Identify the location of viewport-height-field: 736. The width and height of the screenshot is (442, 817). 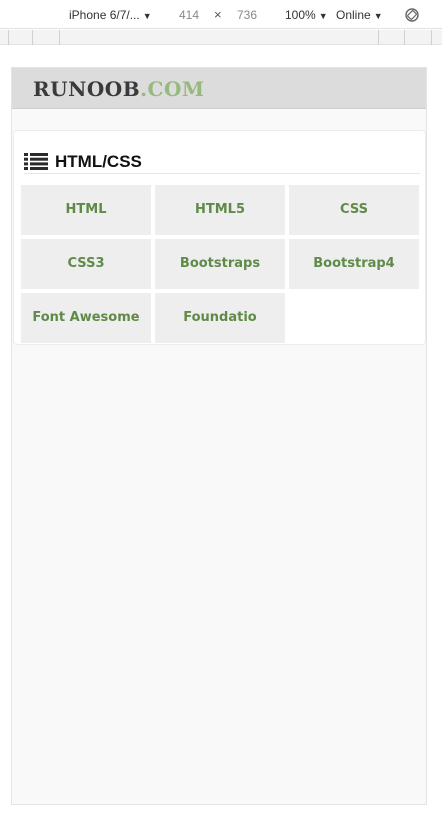
(247, 15).